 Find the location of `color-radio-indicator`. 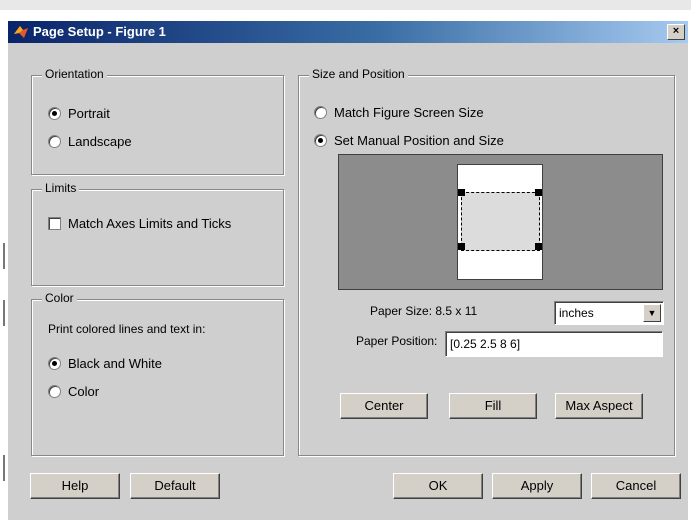

color-radio-indicator is located at coordinates (54, 391).